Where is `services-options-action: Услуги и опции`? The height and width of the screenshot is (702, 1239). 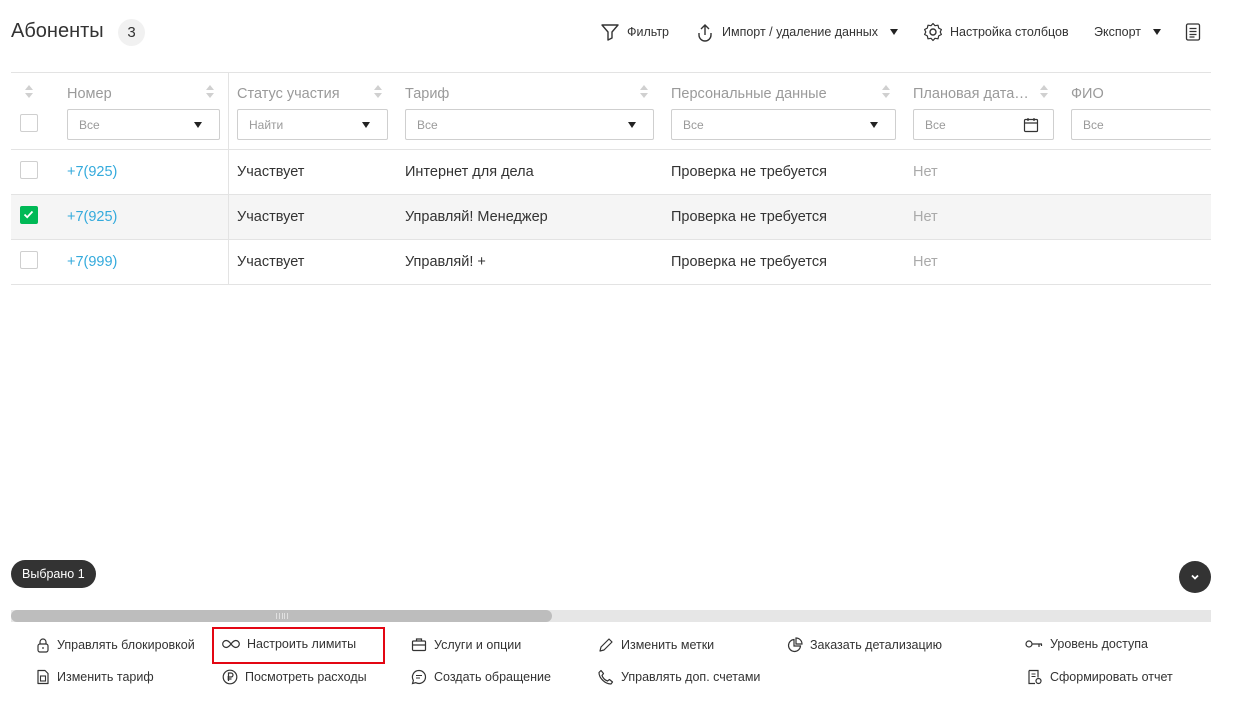 services-options-action: Услуги и опции is located at coordinates (466, 644).